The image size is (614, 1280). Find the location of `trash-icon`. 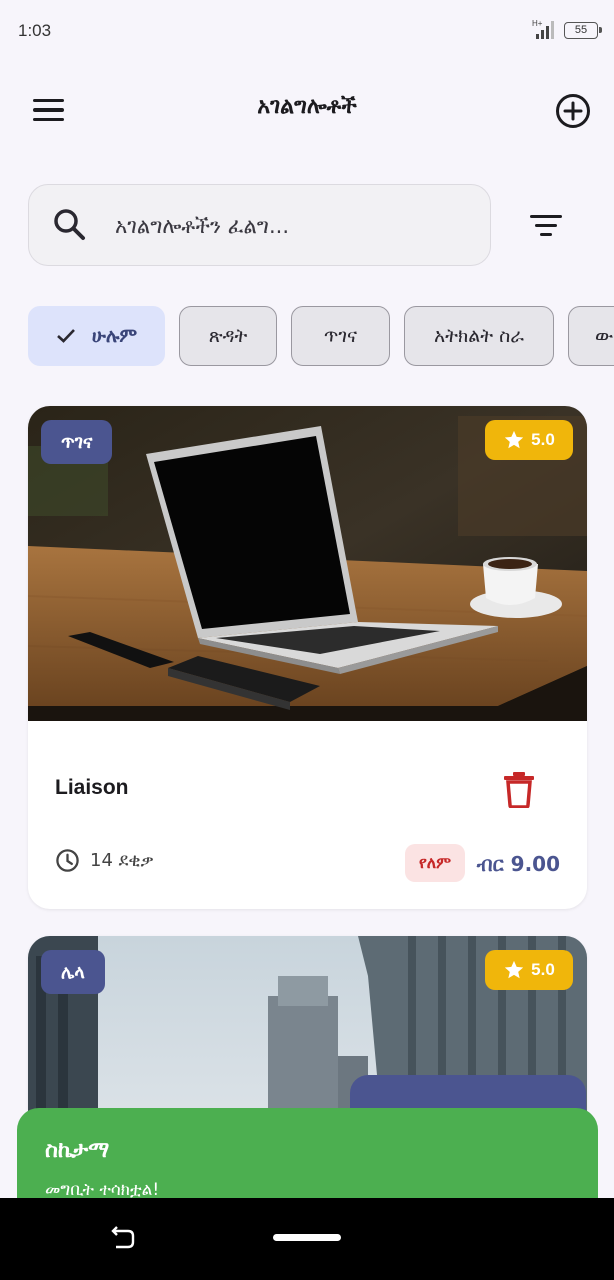

trash-icon is located at coordinates (519, 789).